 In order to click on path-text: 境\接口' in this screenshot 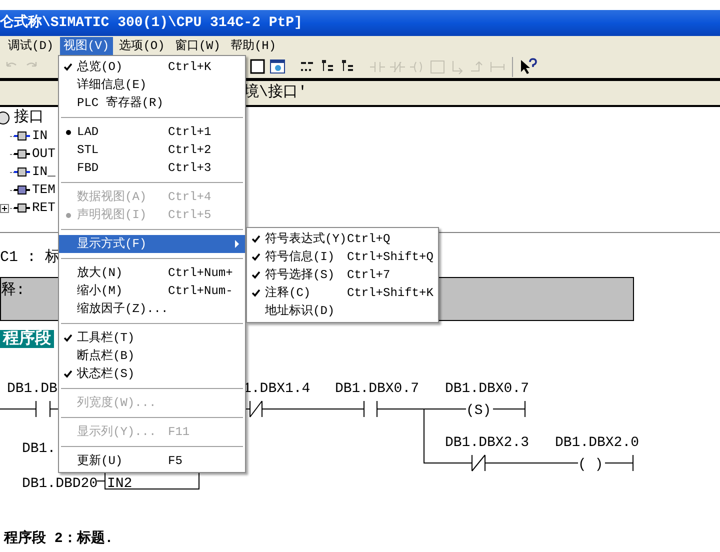, I will do `click(276, 92)`.